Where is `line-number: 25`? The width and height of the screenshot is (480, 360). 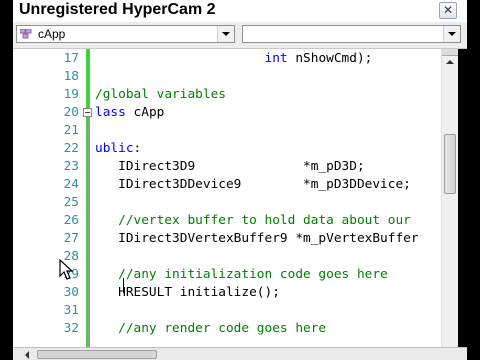 line-number: 25 is located at coordinates (71, 202).